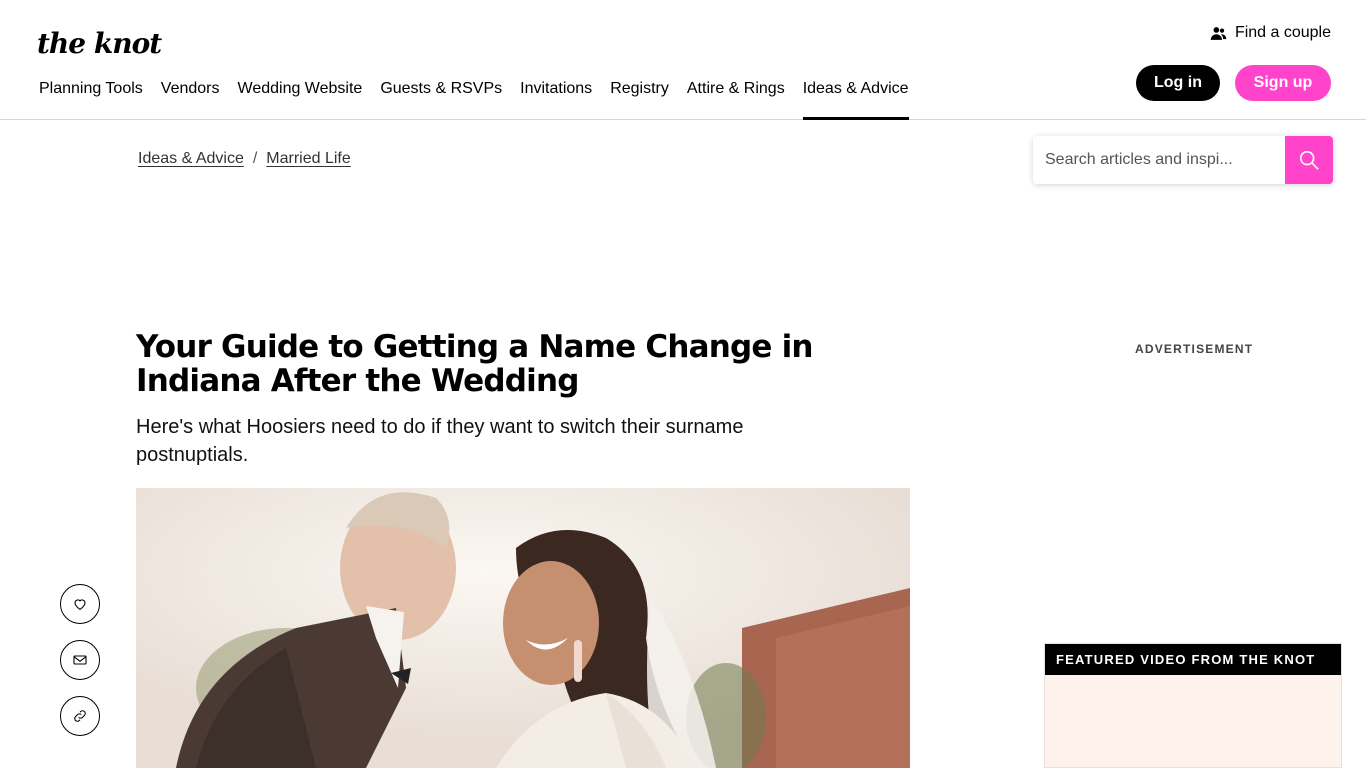 The height and width of the screenshot is (768, 1366). I want to click on nav-item-attire-rings: Attire & Rings, so click(736, 97).